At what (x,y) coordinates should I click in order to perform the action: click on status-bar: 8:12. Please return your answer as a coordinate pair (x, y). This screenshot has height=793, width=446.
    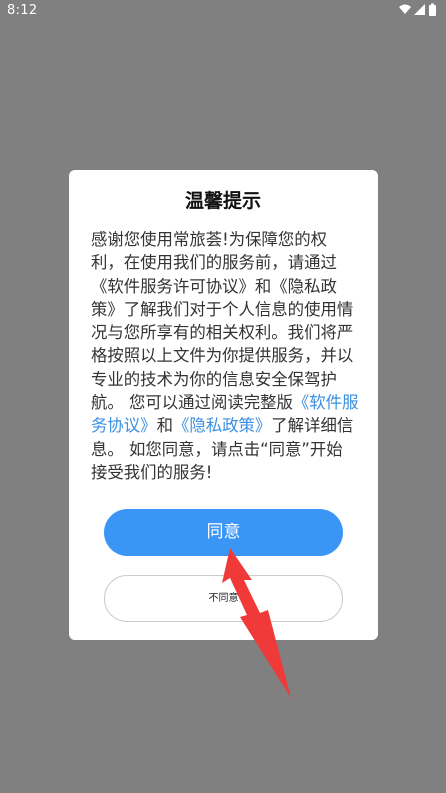
    Looking at the image, I should click on (223, 11).